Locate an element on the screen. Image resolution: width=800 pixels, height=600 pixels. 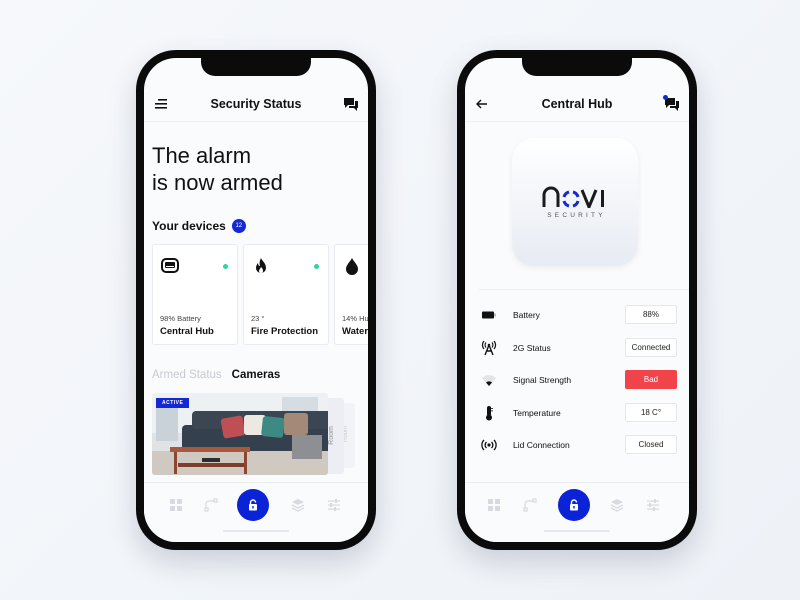
devices-header: Your devices 12 is located at coordinates (199, 226).